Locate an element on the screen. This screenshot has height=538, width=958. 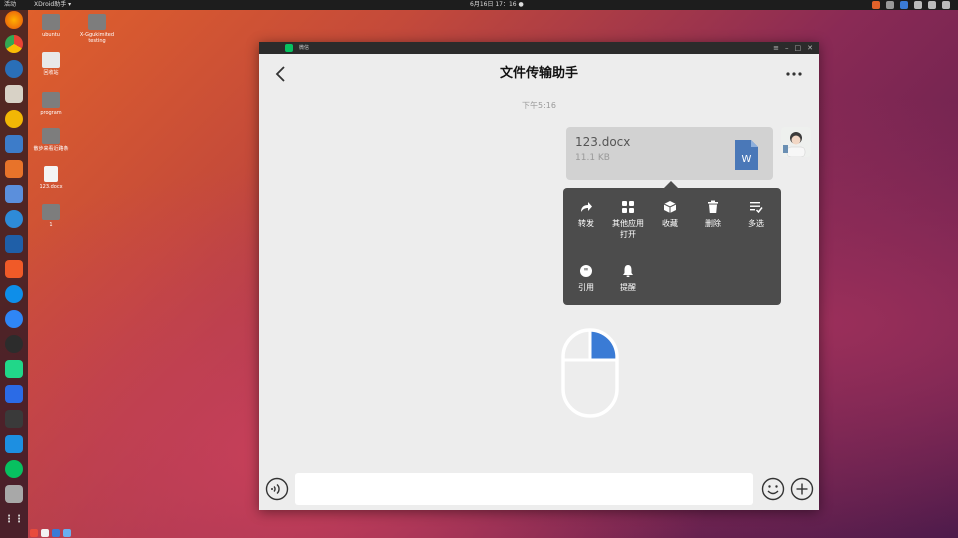
file-name: 123.docx is located at coordinates (603, 142).